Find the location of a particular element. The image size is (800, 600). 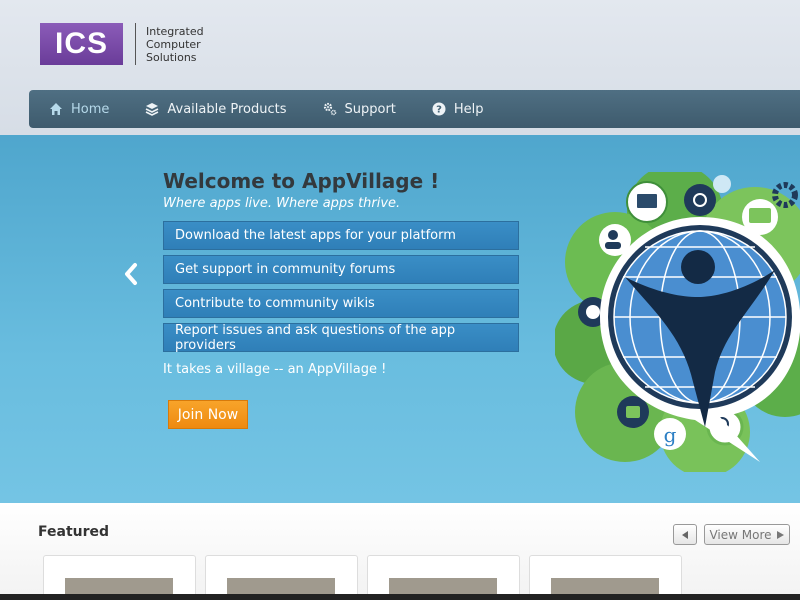

logo-abbreviation: ICS is located at coordinates (81, 44).